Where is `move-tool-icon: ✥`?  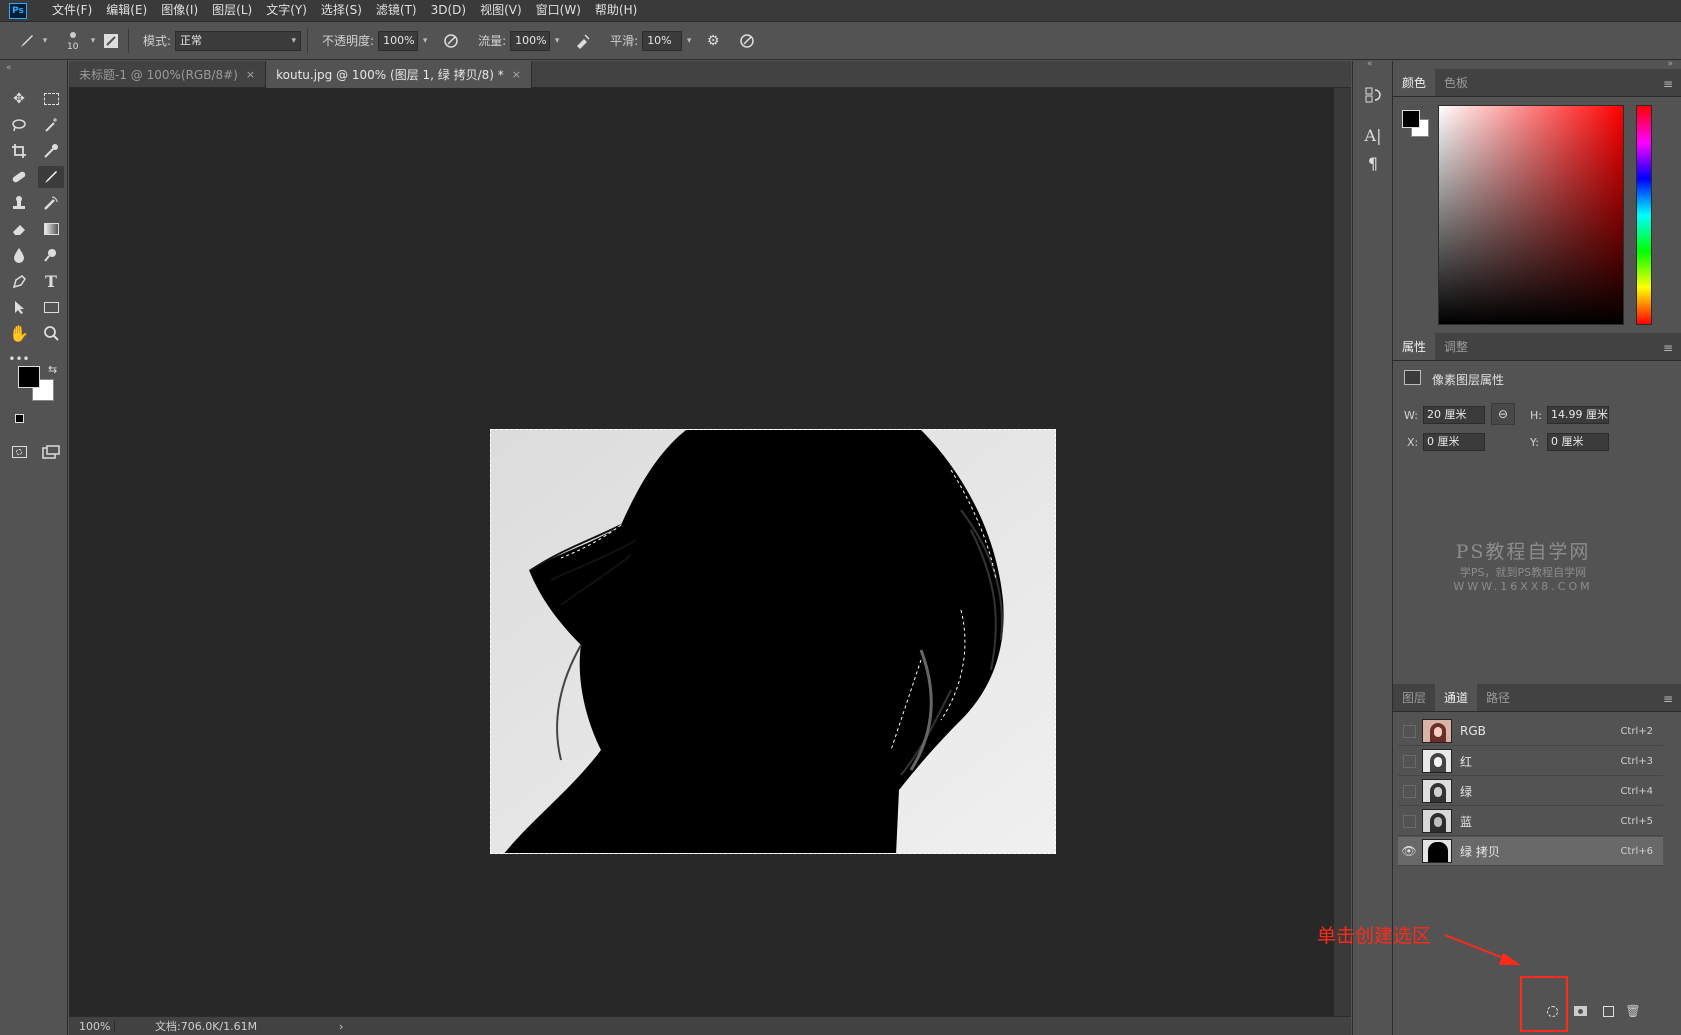 move-tool-icon: ✥ is located at coordinates (19, 99).